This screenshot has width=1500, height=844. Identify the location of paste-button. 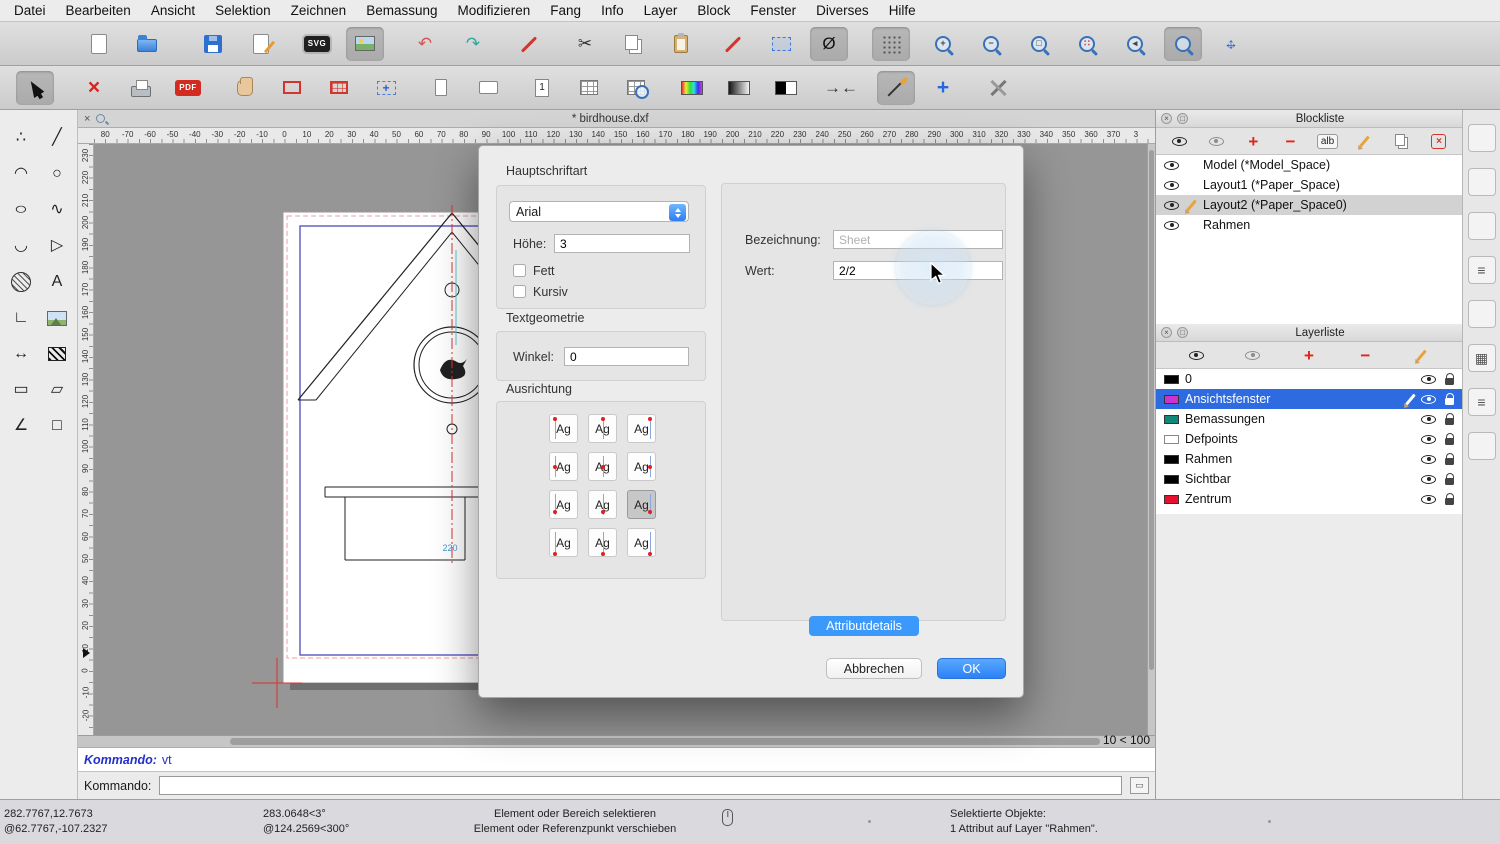
(681, 44).